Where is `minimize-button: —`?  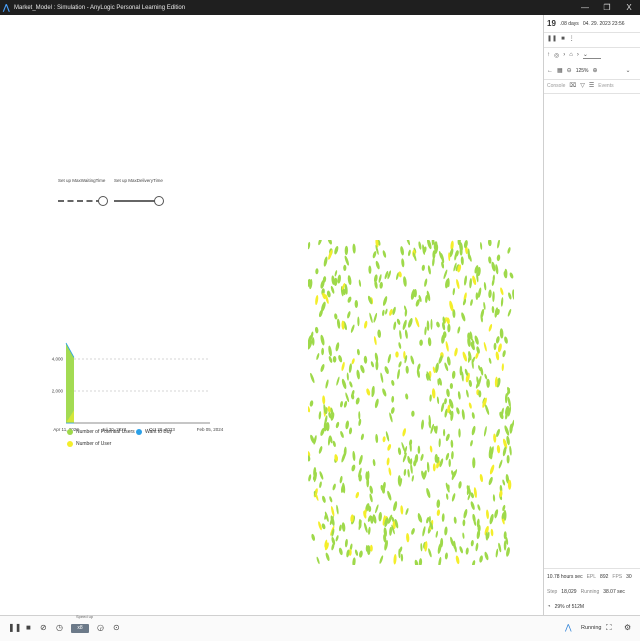 minimize-button: — is located at coordinates (585, 7).